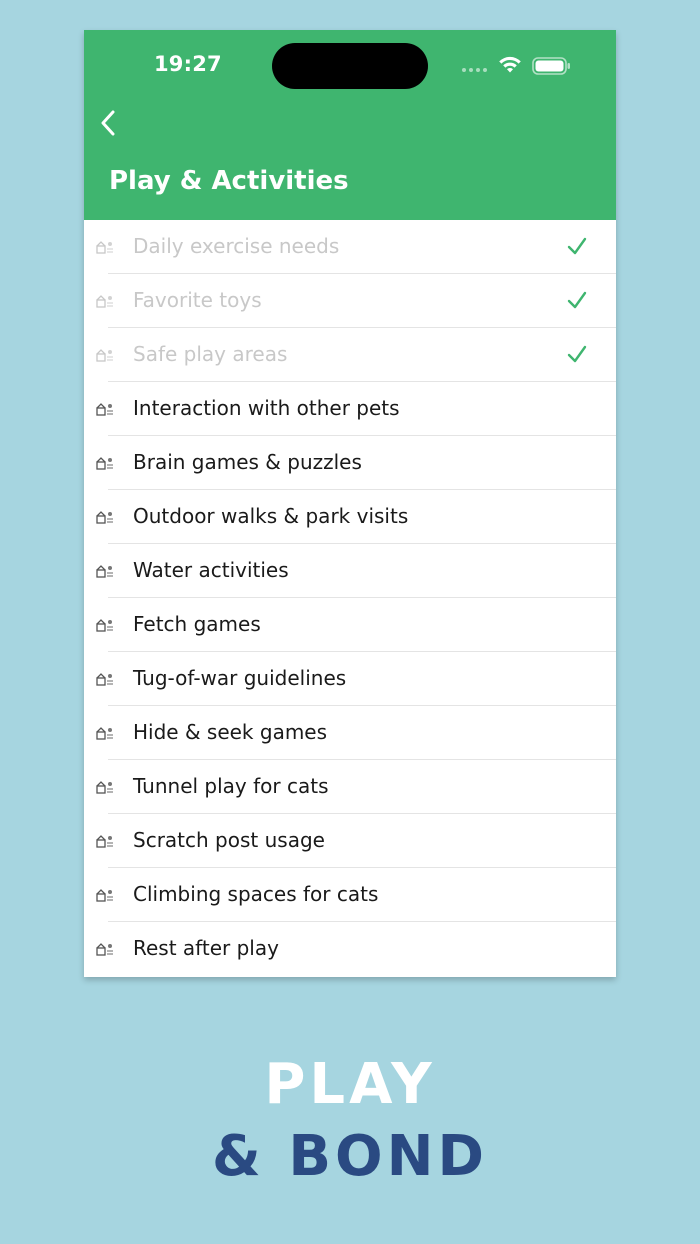 The image size is (700, 1244). I want to click on nav-header: 19:27 Play & Activities, so click(350, 125).